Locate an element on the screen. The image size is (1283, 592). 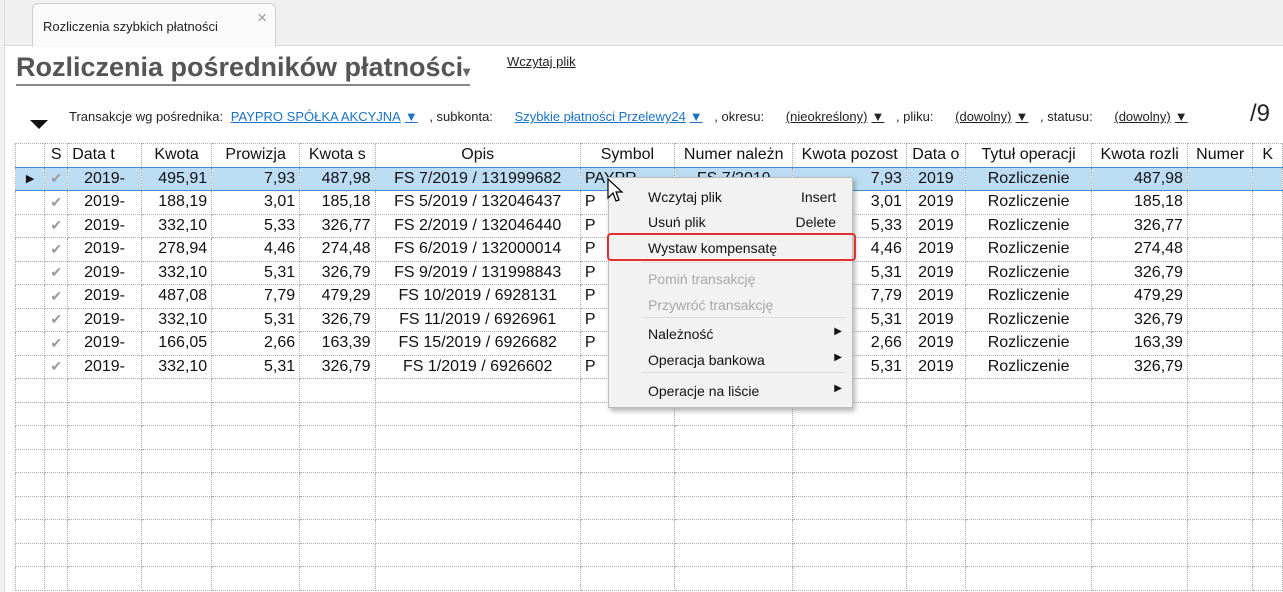
subaccount-dropdown: Szybkie płatności Przelewy24 ▼ is located at coordinates (611, 116).